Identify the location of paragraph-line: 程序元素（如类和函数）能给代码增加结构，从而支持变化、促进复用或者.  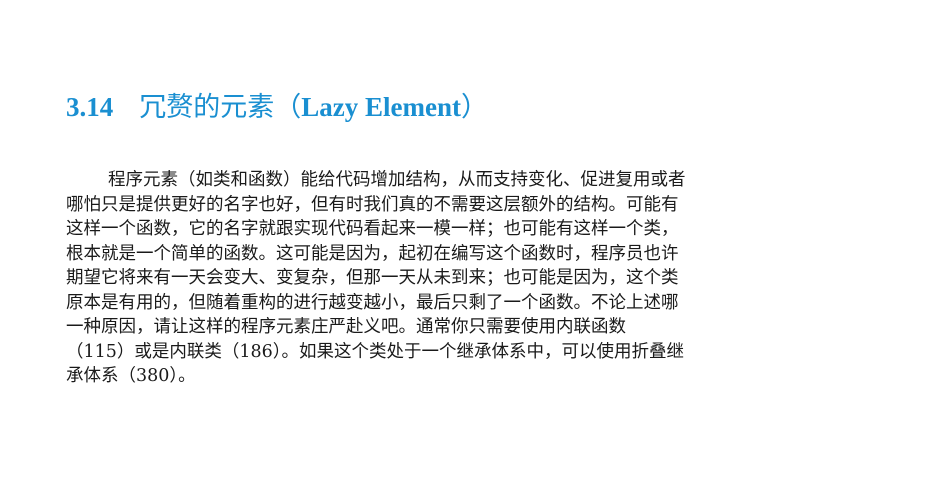
(473, 180).